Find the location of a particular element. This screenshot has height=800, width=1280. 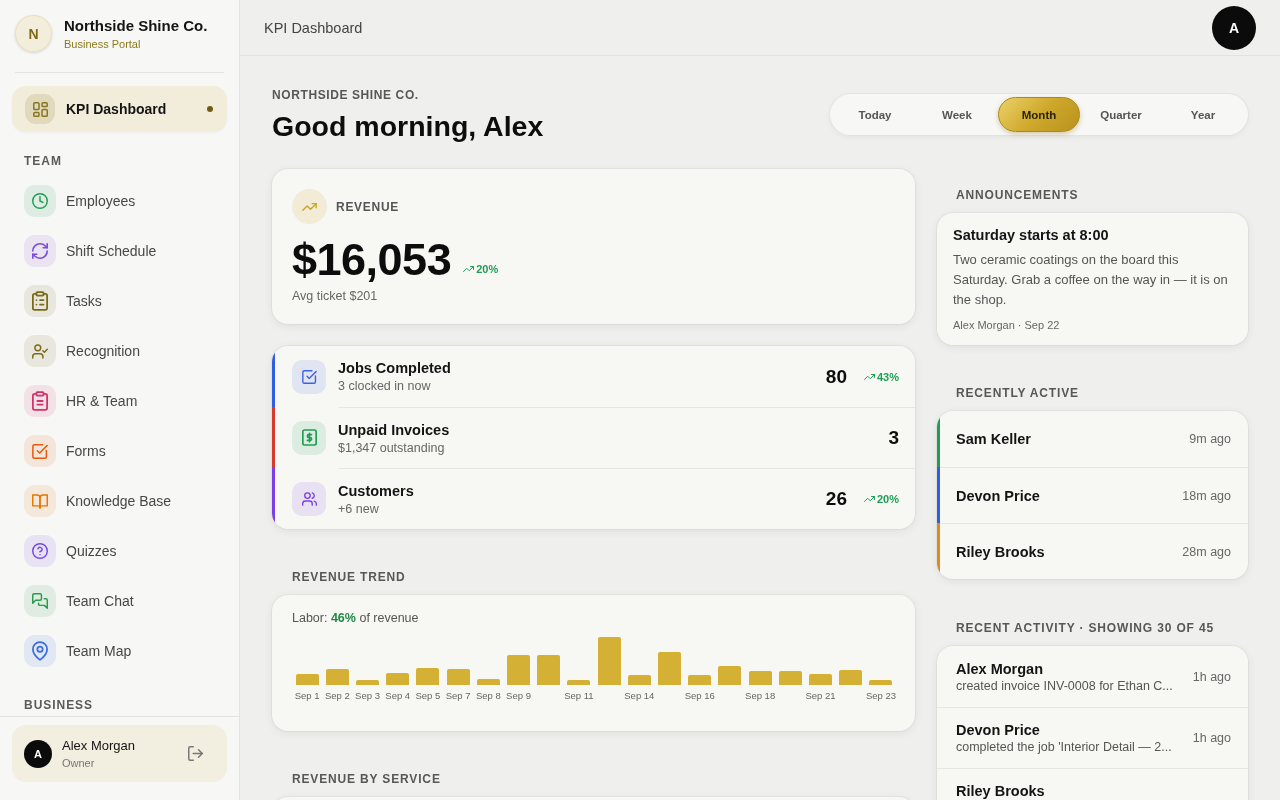

logout-icon is located at coordinates (195, 753).